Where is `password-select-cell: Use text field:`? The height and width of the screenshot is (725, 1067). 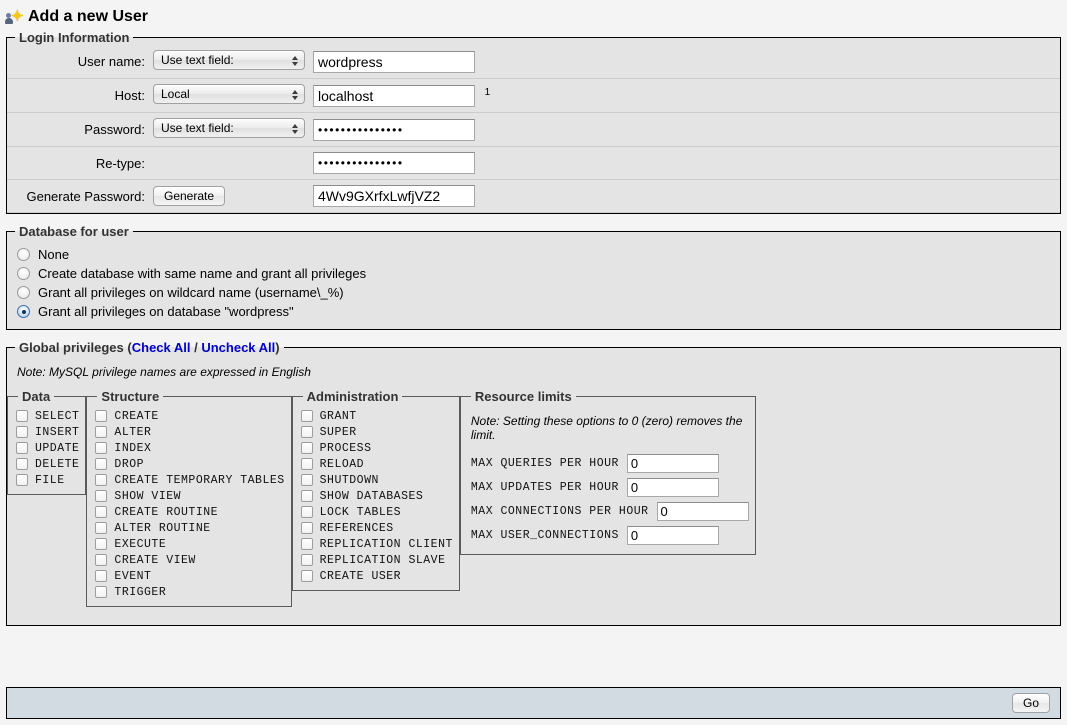 password-select-cell: Use text field: is located at coordinates (229, 129).